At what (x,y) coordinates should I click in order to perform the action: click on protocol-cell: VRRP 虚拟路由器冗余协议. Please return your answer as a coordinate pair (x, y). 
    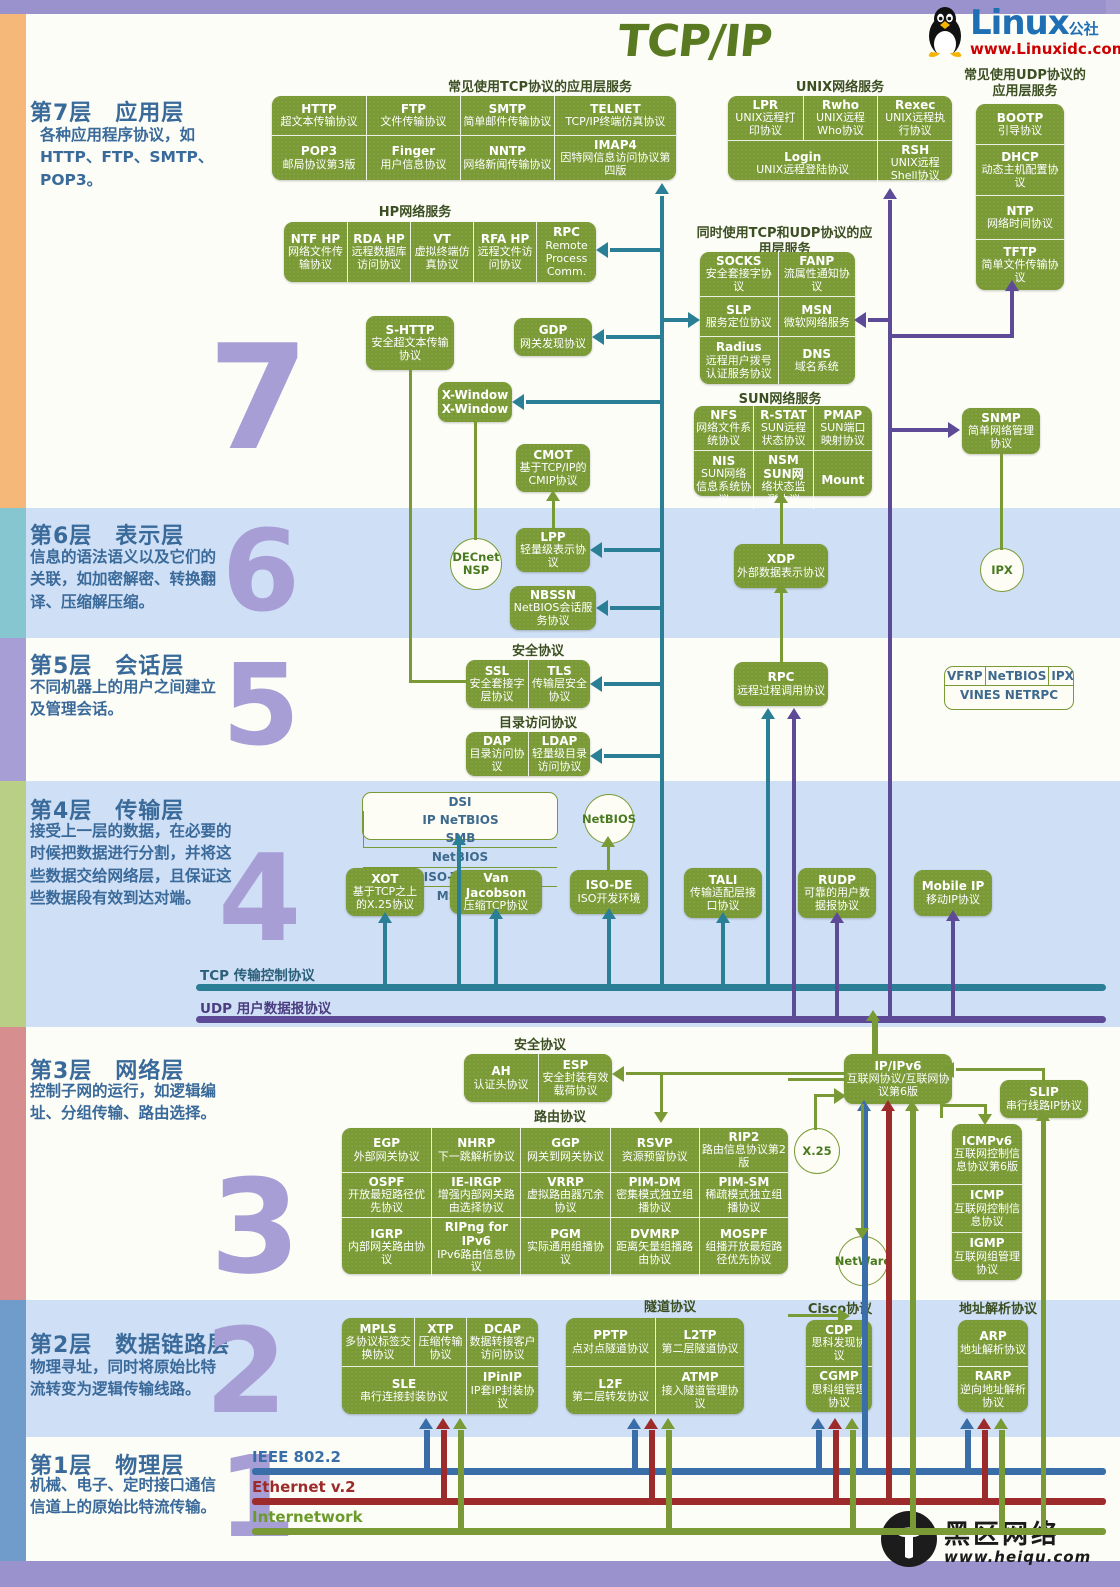
    Looking at the image, I should click on (565, 1195).